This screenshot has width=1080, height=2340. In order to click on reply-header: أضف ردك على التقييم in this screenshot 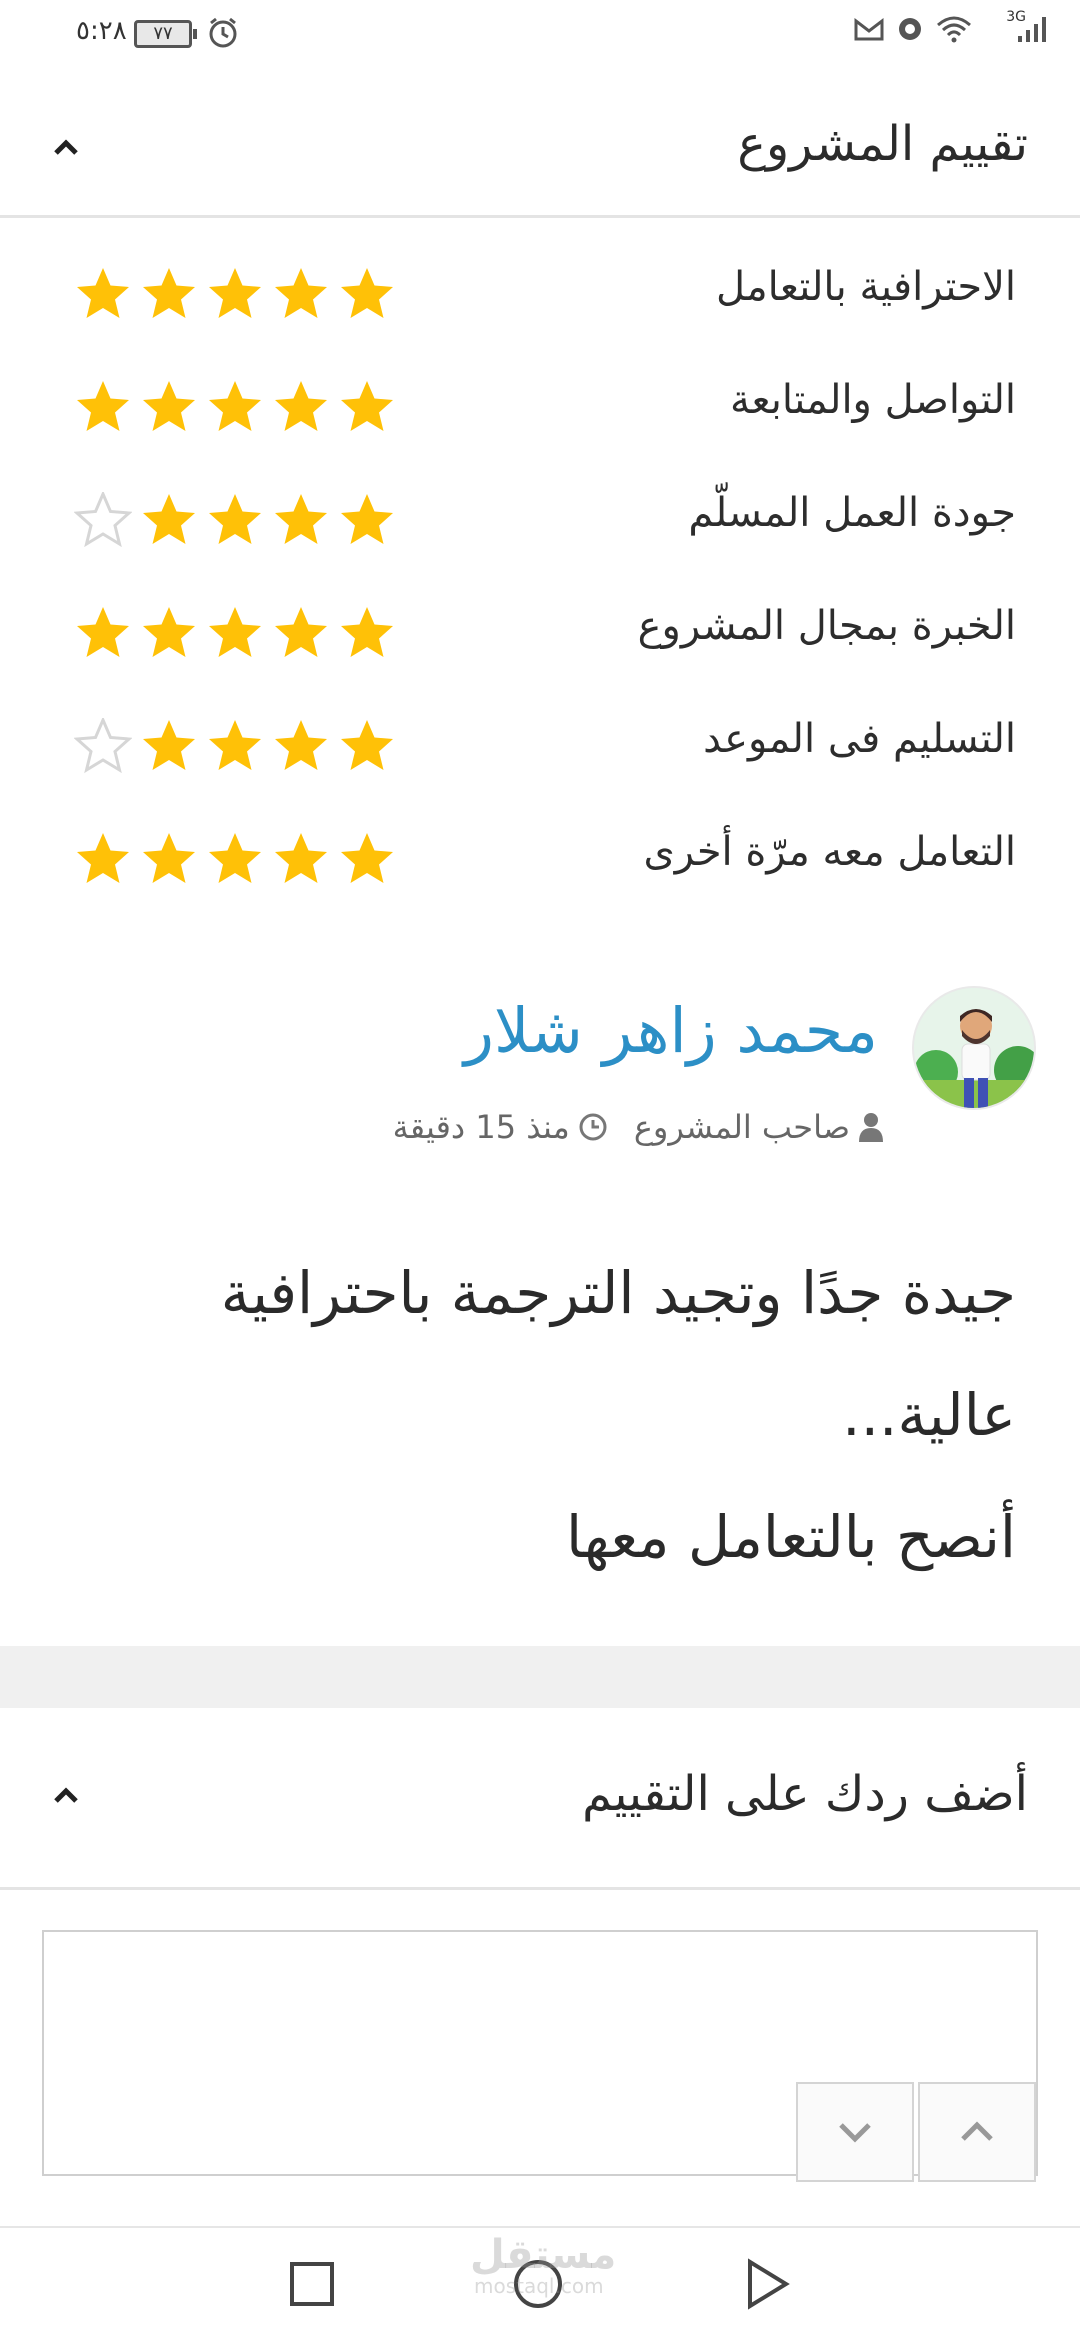, I will do `click(540, 1800)`.